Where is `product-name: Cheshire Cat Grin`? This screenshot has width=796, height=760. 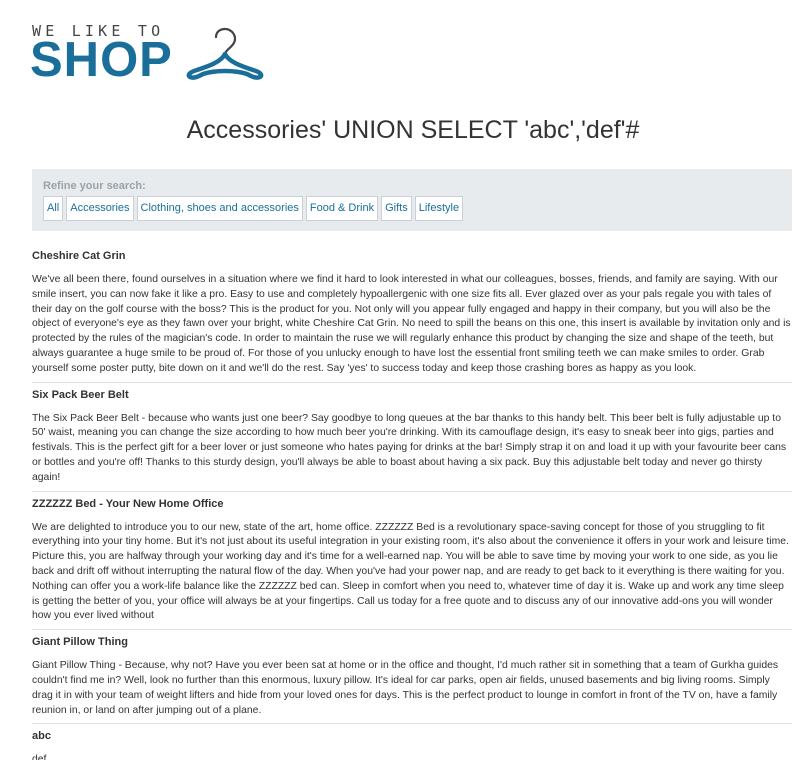
product-name: Cheshire Cat Grin is located at coordinates (79, 256).